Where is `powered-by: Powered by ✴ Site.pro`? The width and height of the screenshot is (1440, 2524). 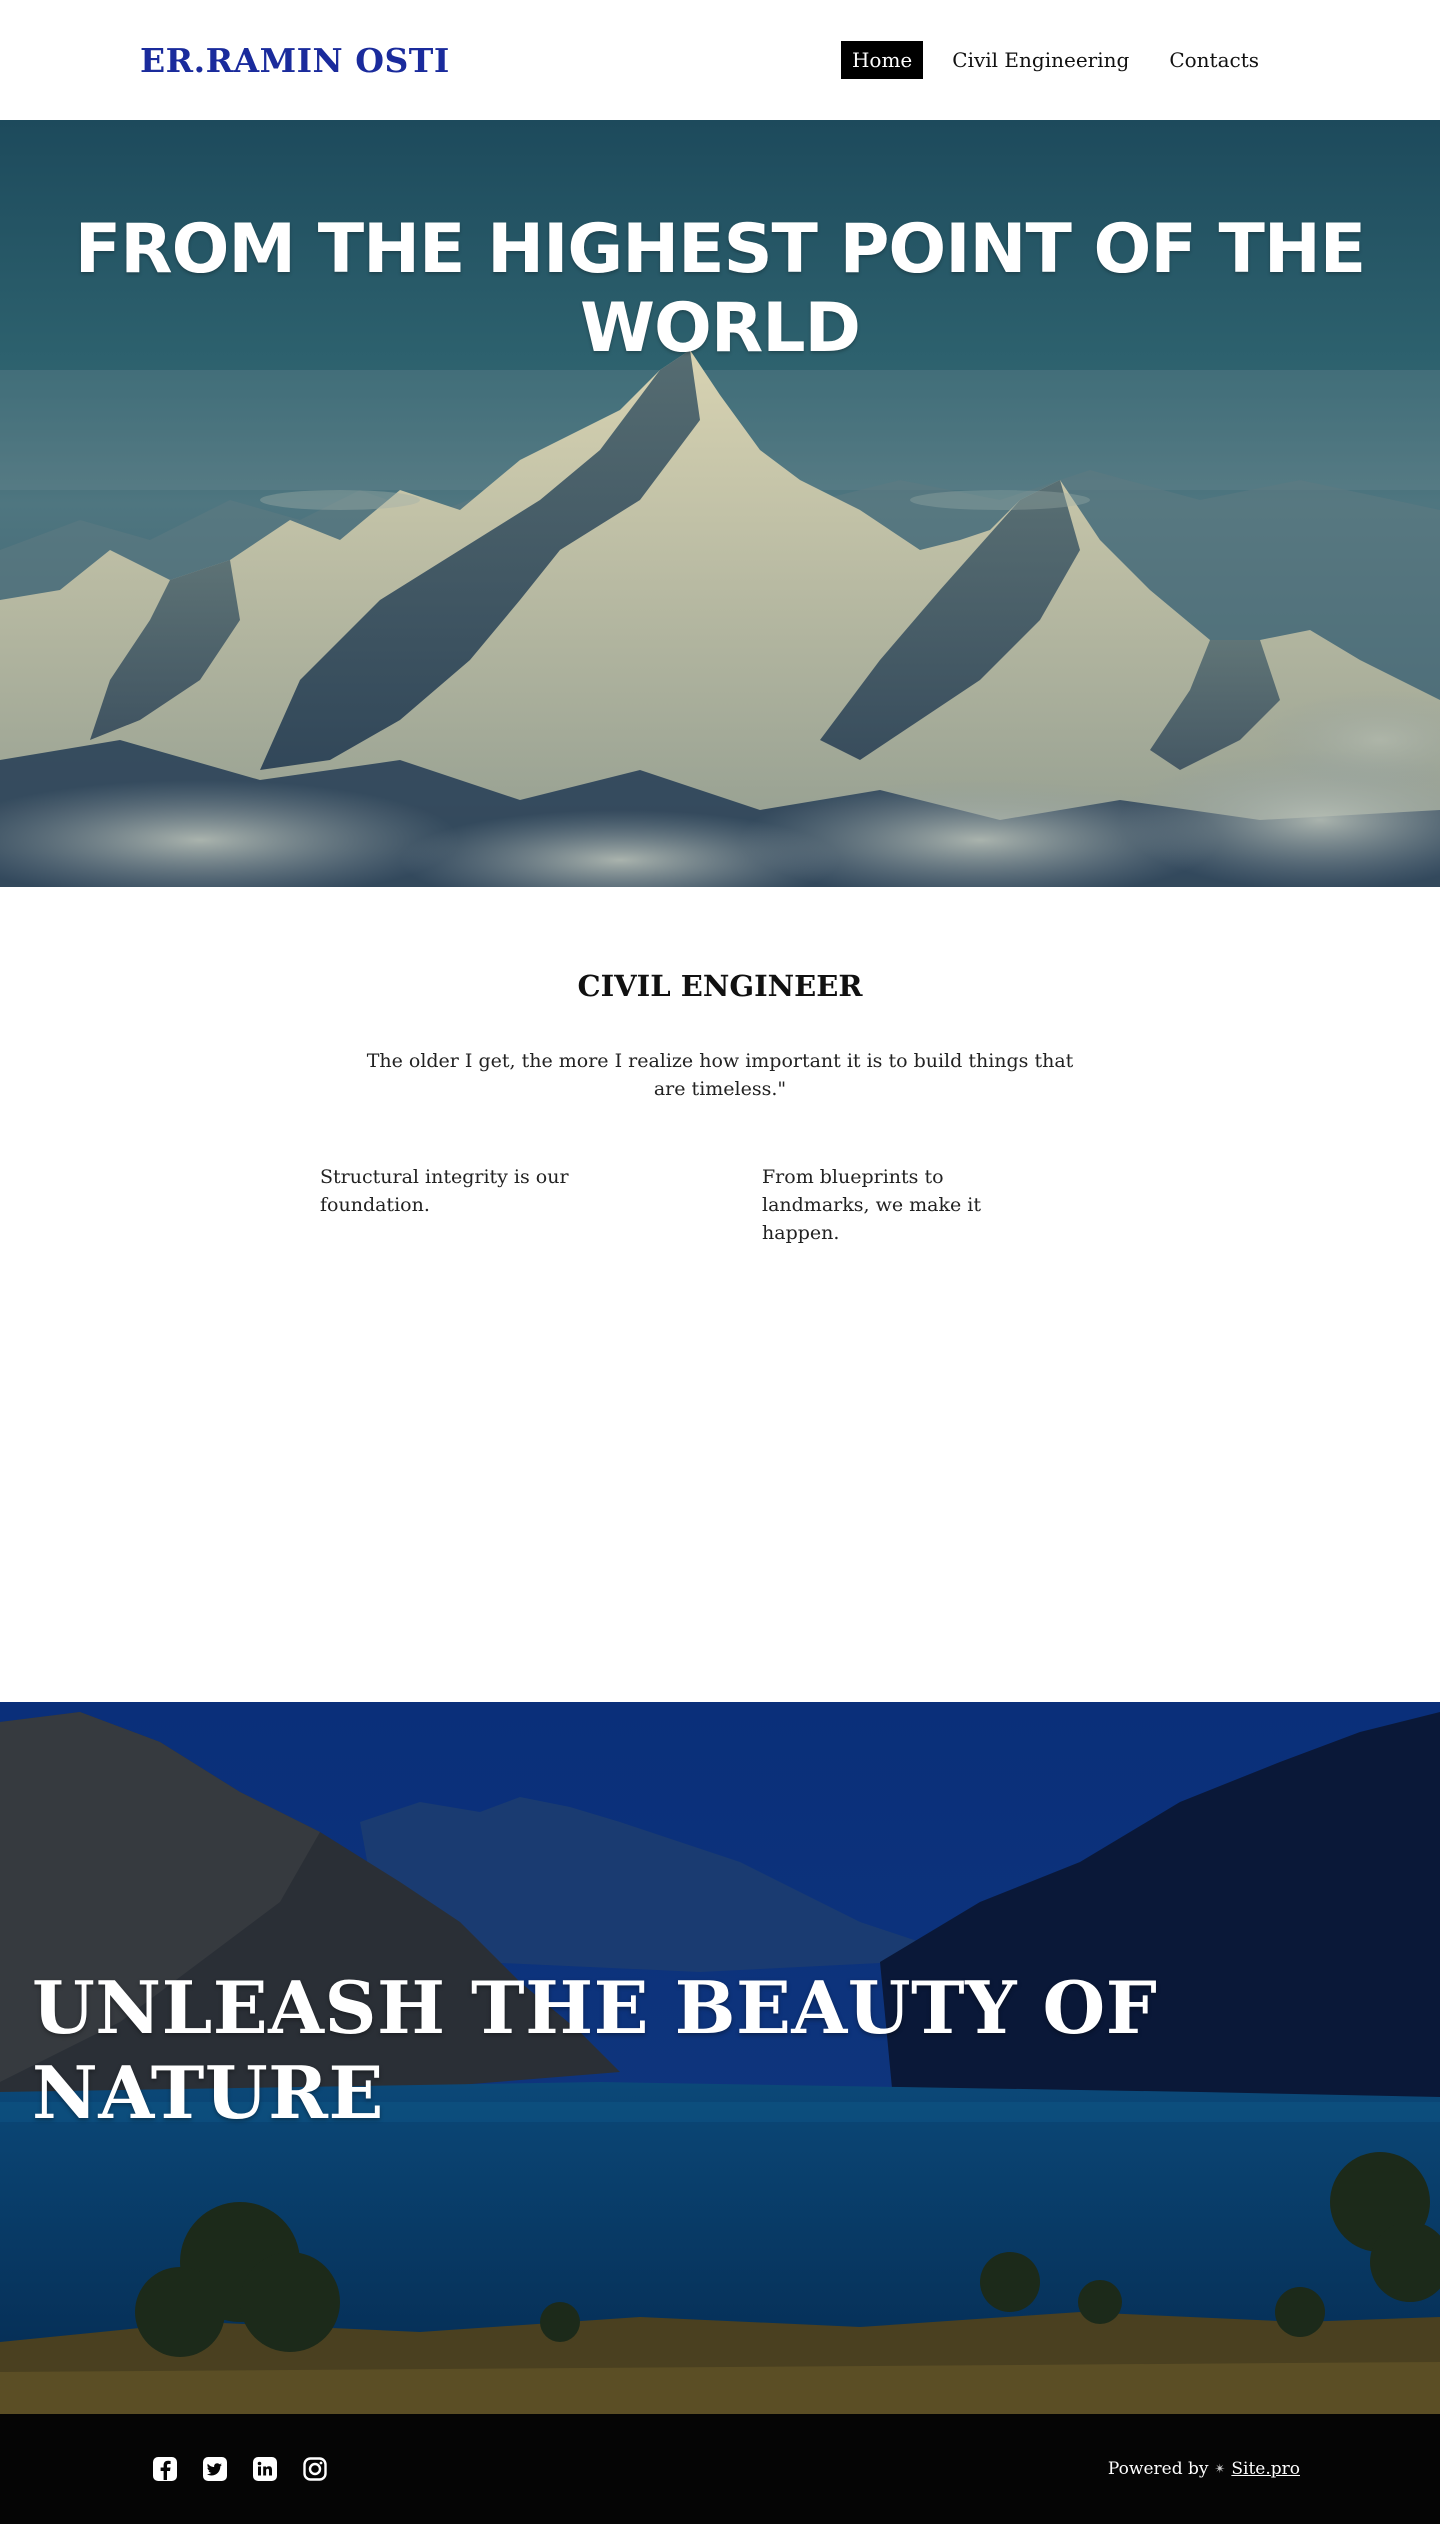 powered-by: Powered by ✴ Site.pro is located at coordinates (1204, 2469).